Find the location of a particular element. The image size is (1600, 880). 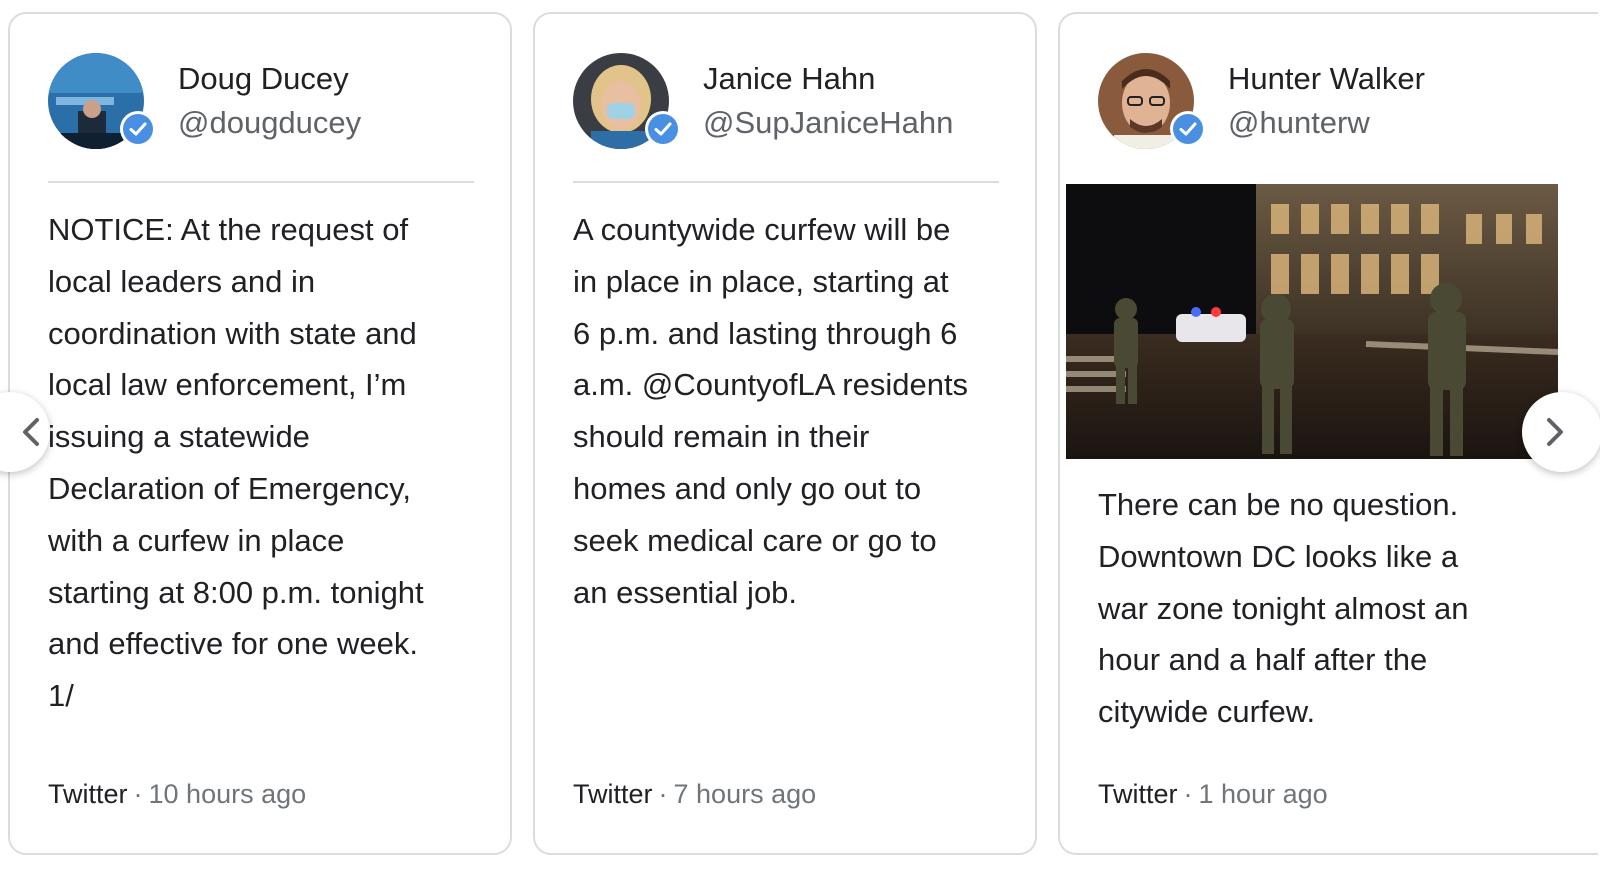

tweet-timestamp: 7 hours ago is located at coordinates (745, 794).